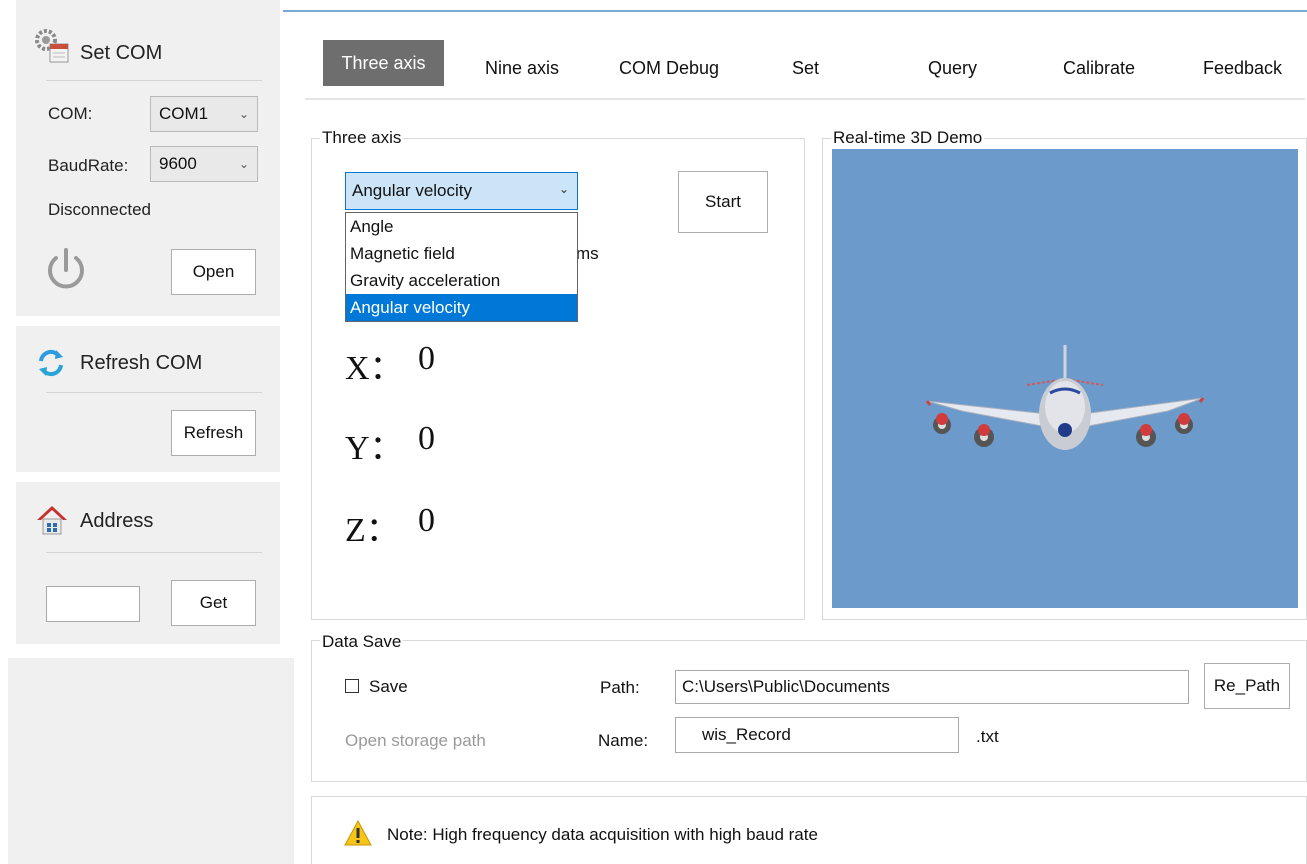  Describe the element at coordinates (178, 163) in the screenshot. I see `baudrate-select-value: 9600` at that location.